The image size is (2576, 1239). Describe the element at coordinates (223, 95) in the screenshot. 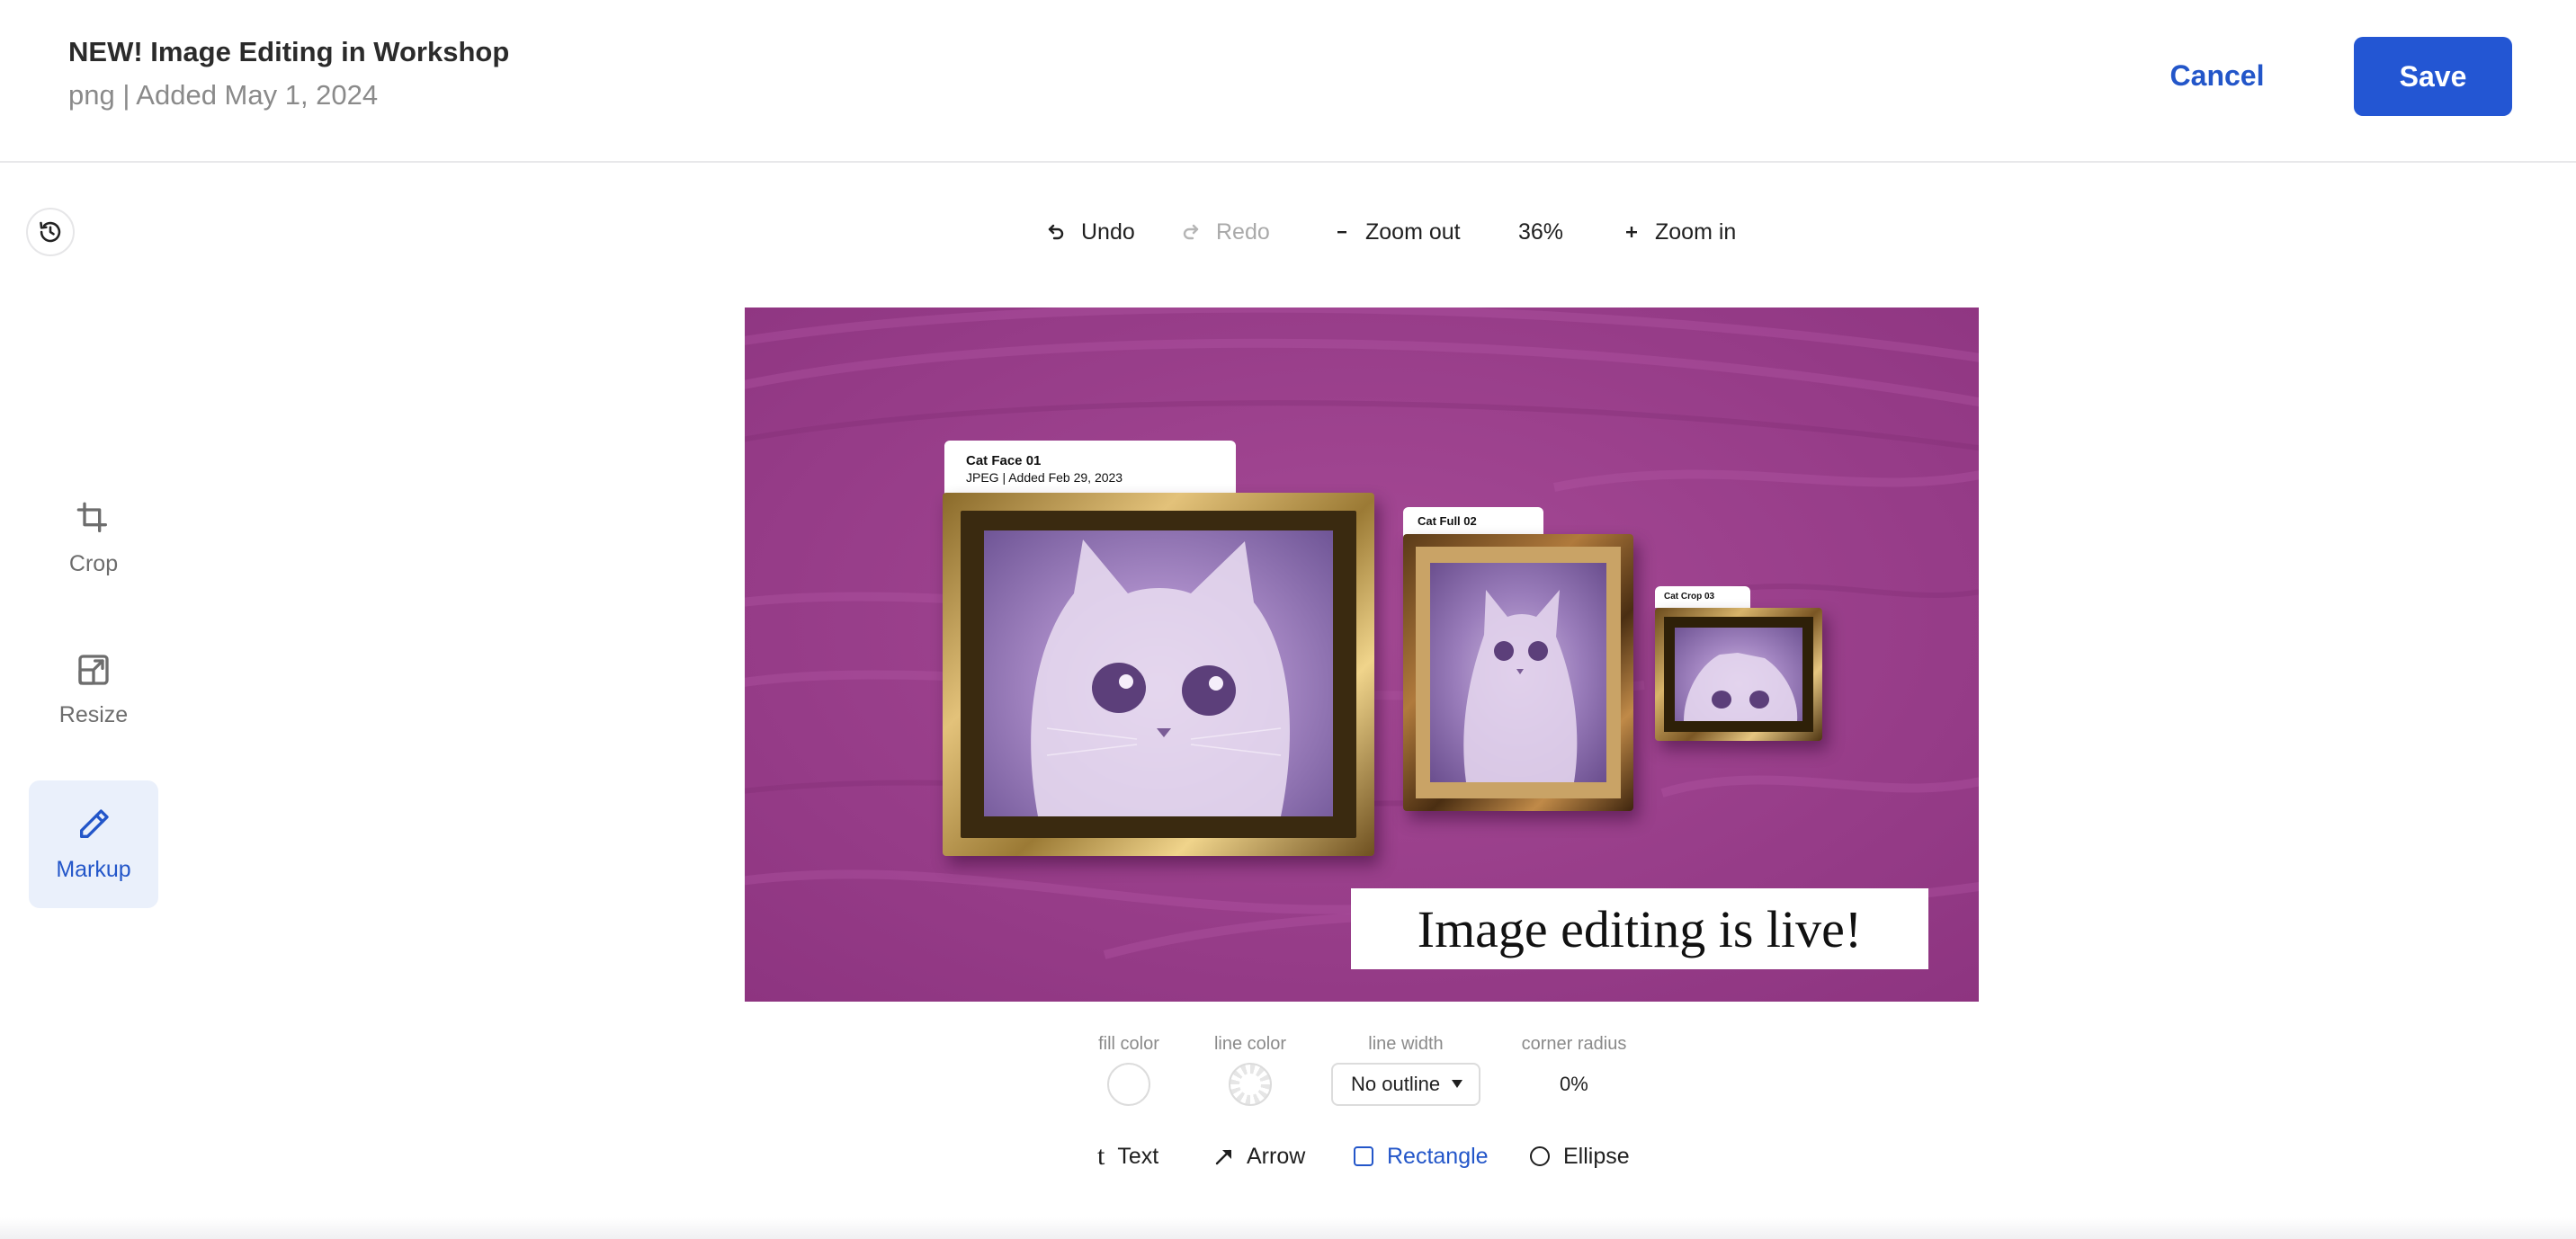

I see `file-meta: png | Added May 1, 2024` at that location.